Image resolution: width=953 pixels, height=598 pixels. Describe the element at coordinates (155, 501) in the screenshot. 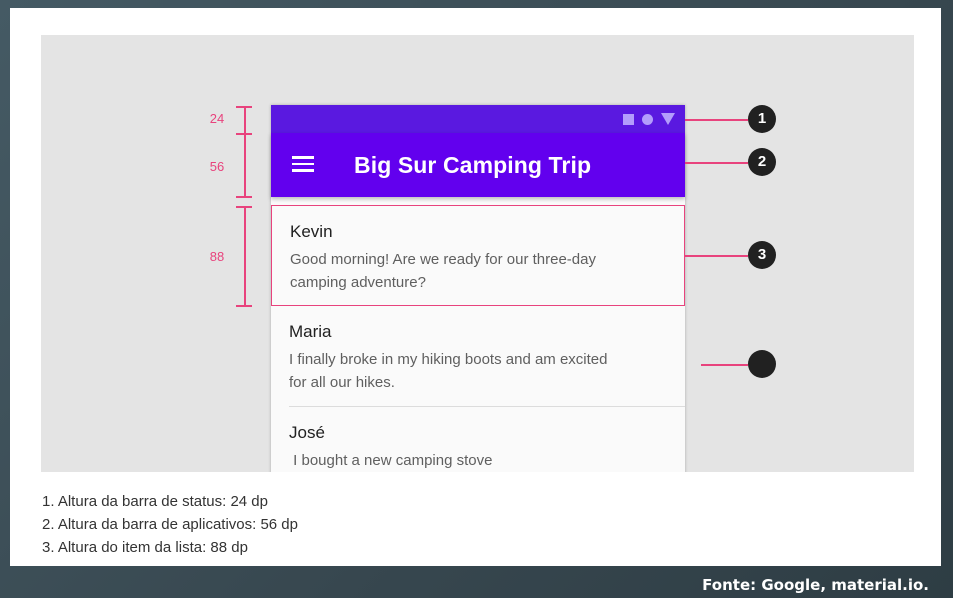

I see `caption-1: 1. Altura da barra de status: 24 dp` at that location.